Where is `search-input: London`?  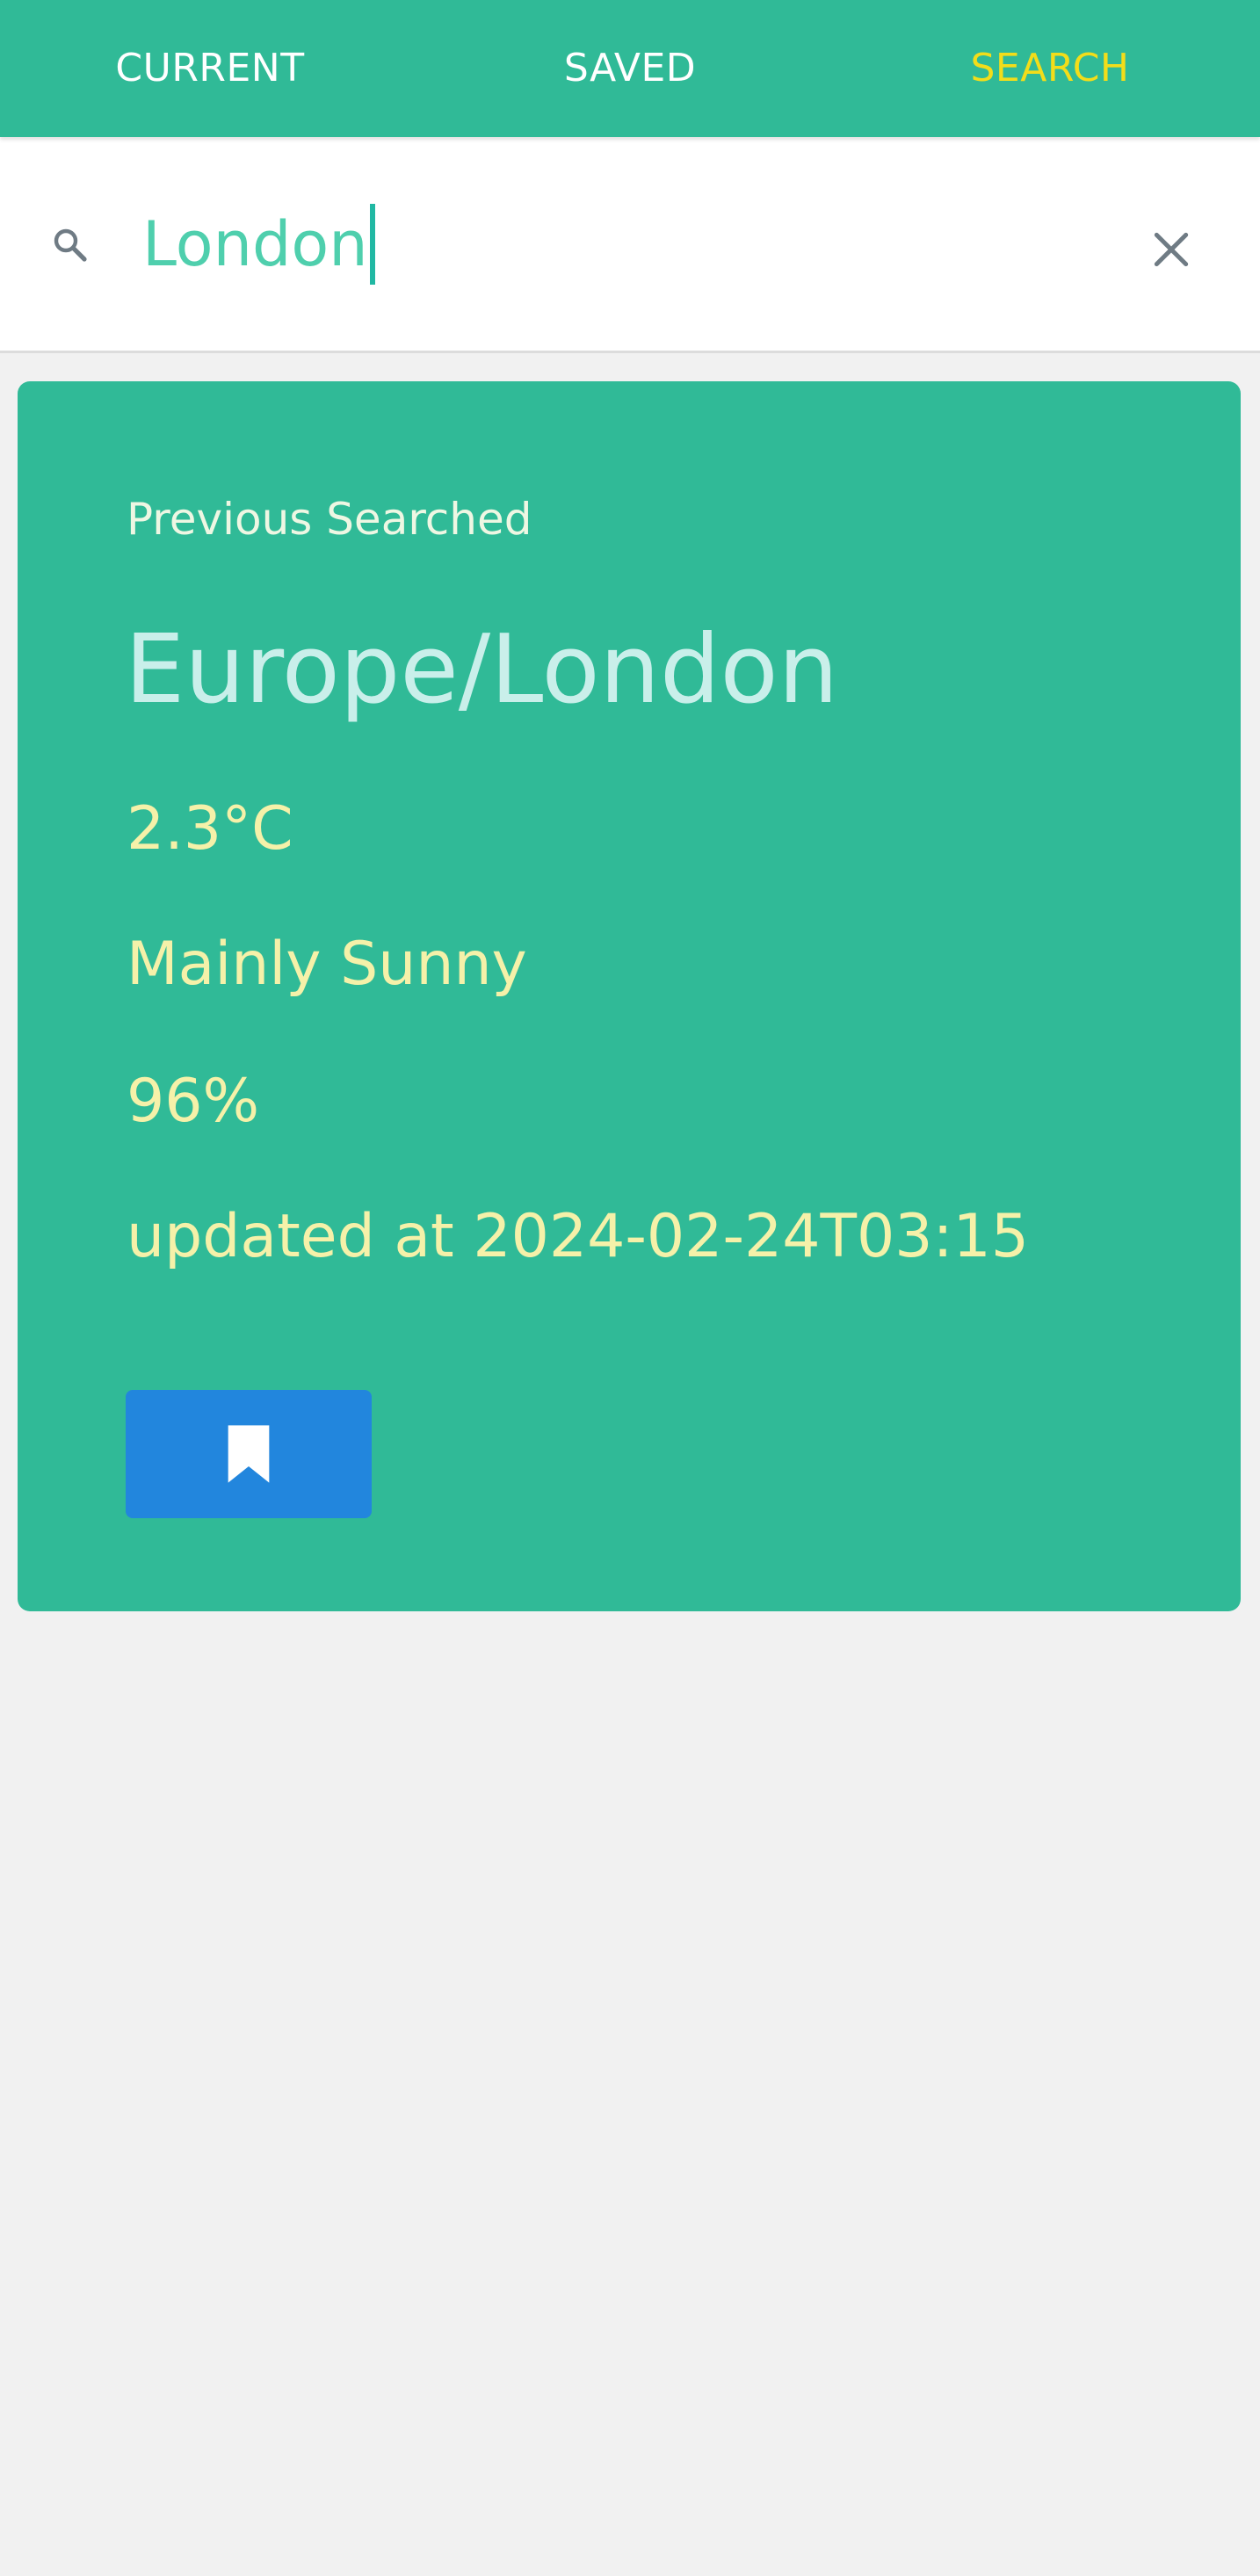
search-input: London is located at coordinates (258, 244).